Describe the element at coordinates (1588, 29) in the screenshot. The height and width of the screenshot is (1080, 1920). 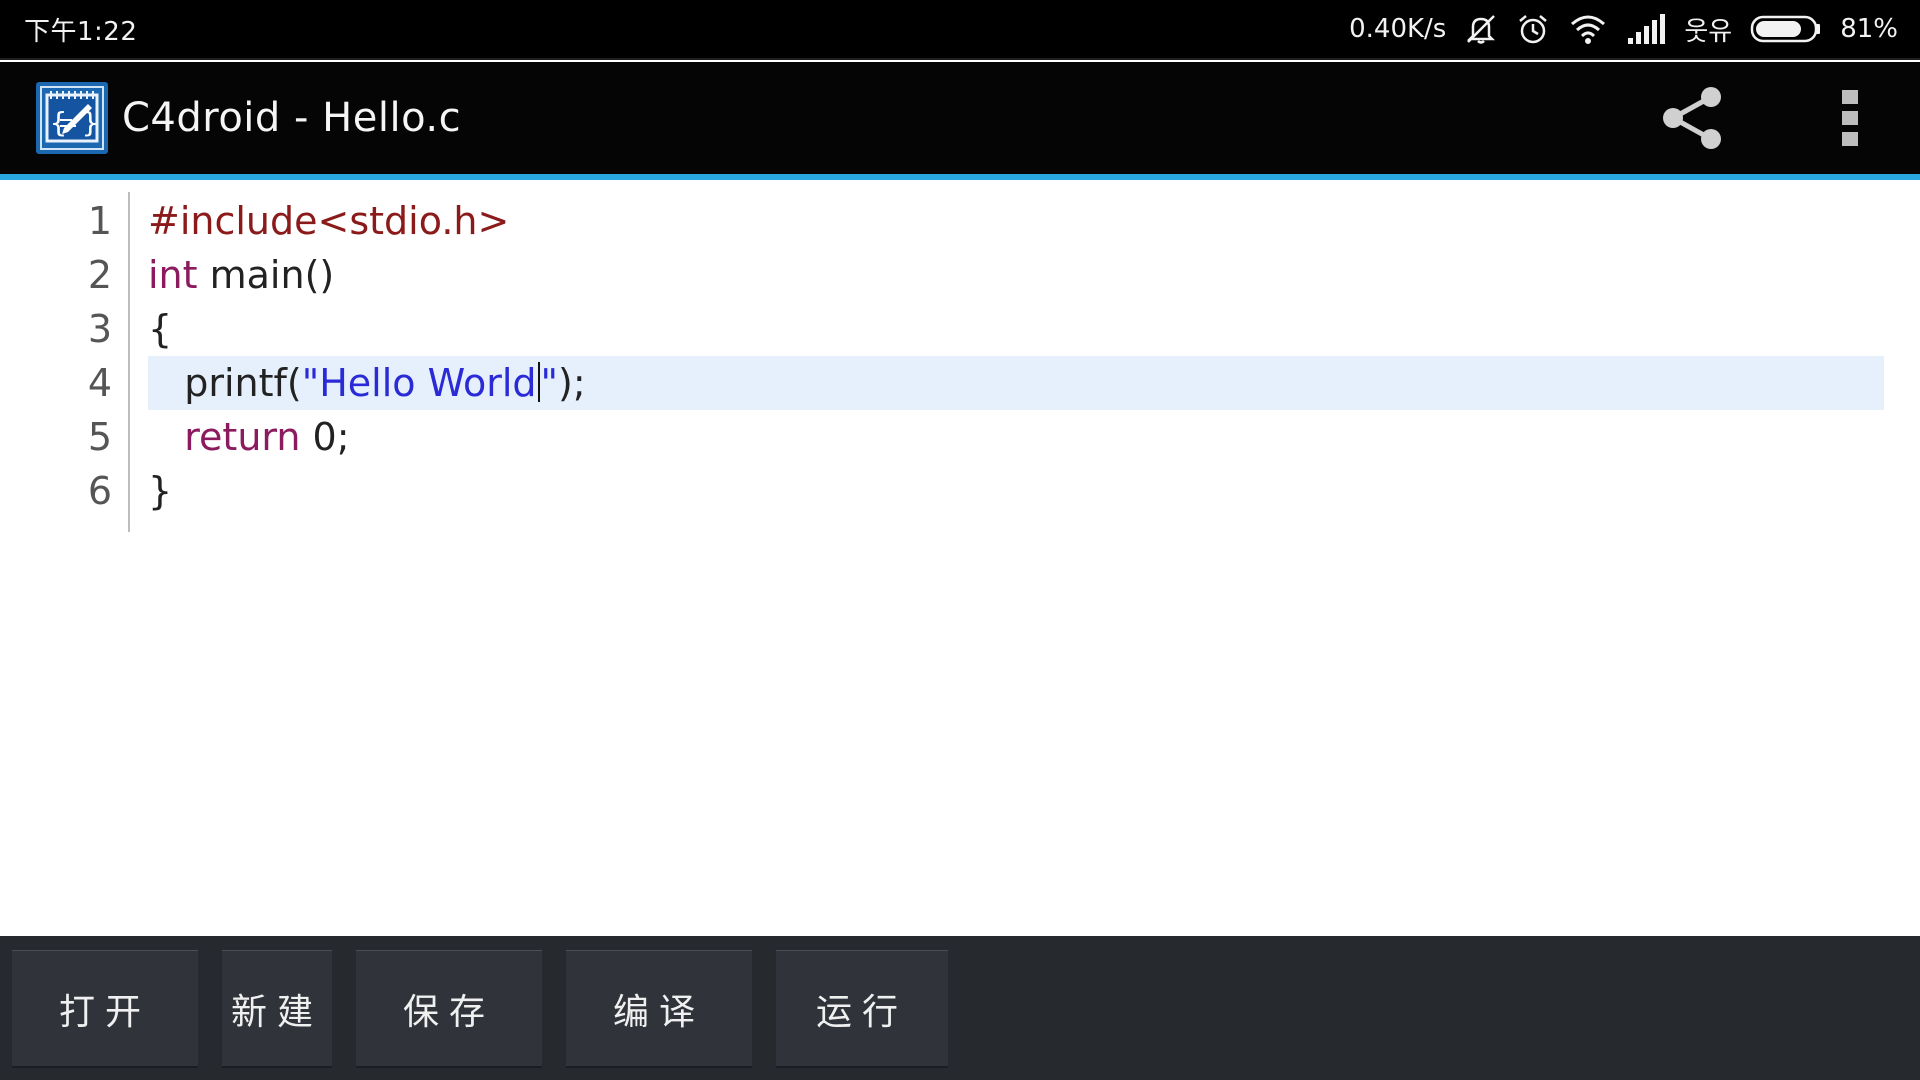
I see `wifi-icon` at that location.